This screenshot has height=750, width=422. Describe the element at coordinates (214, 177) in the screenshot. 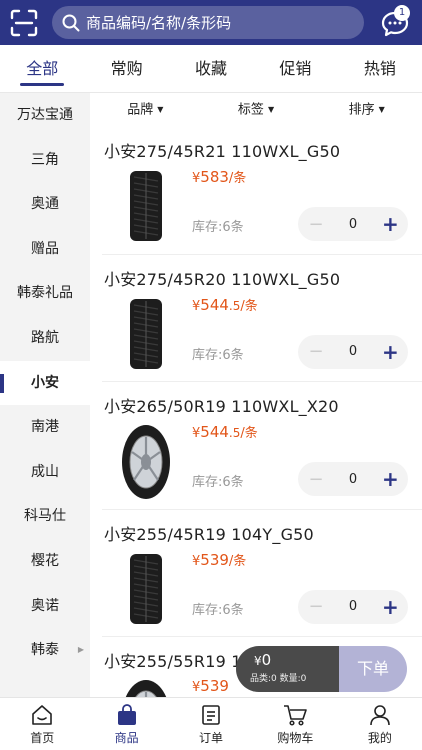

I see `price-integer: 583` at that location.